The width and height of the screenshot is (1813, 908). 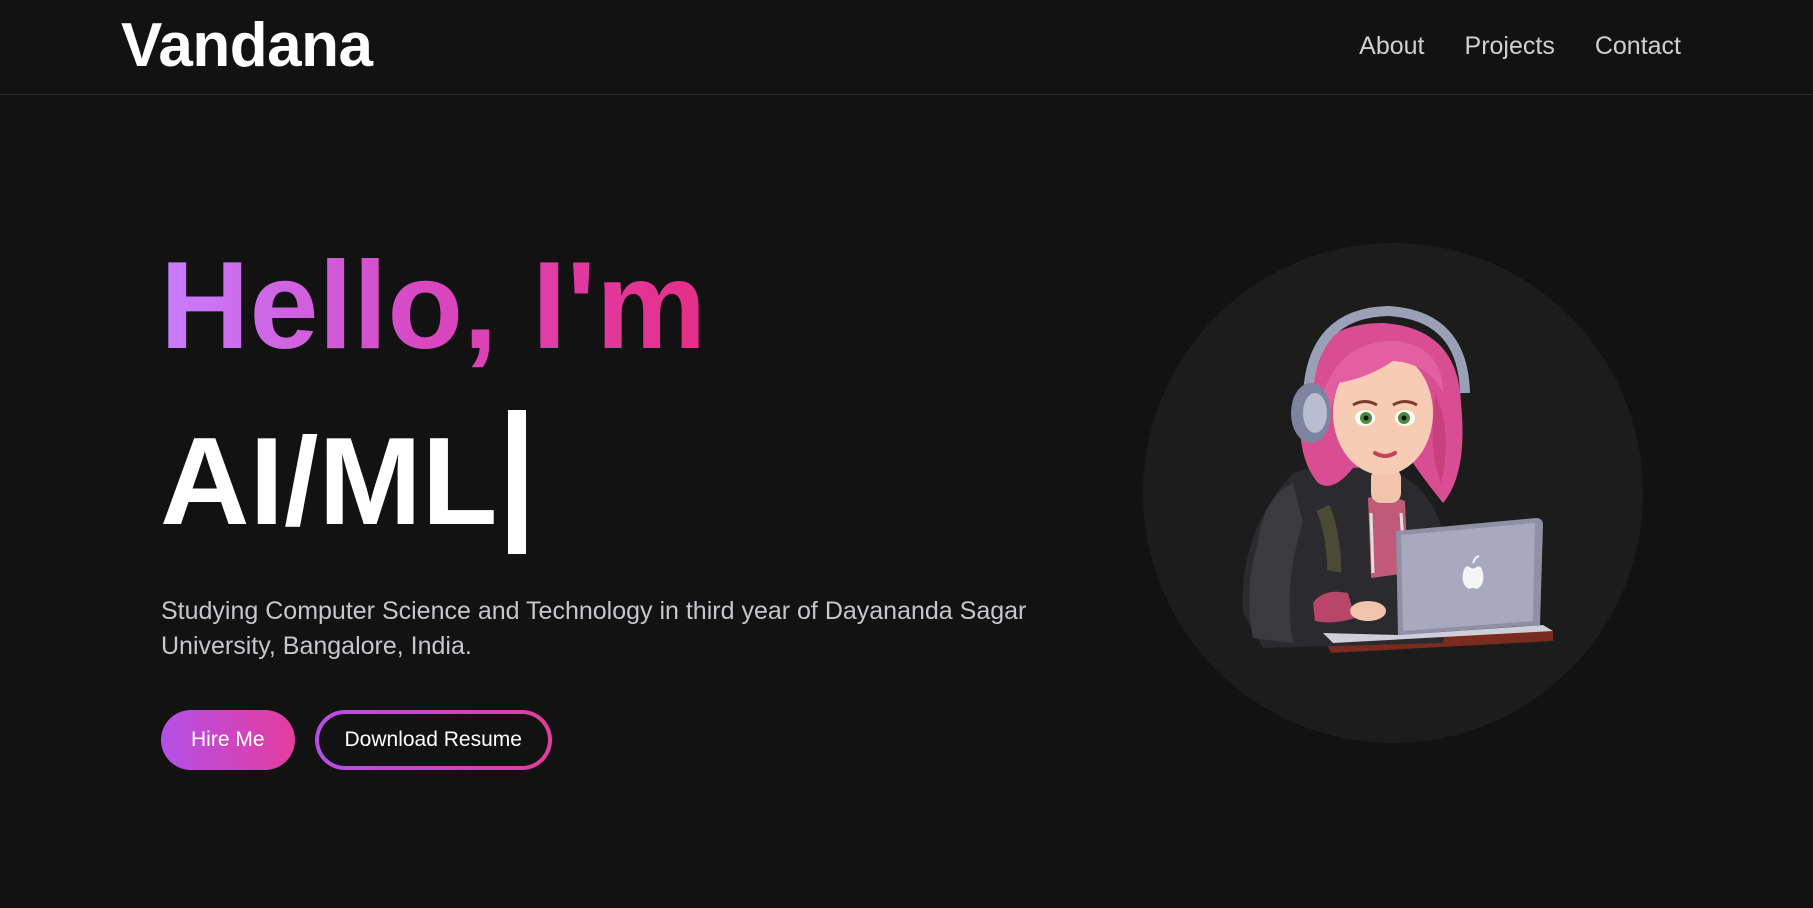 What do you see at coordinates (1391, 46) in the screenshot?
I see `nav-link-about: About` at bounding box center [1391, 46].